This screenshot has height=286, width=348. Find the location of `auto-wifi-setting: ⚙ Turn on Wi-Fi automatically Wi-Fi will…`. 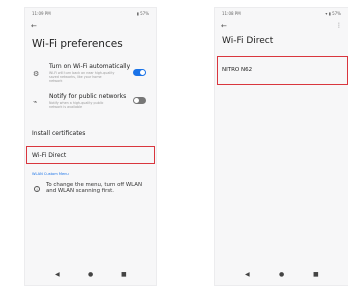

auto-wifi-setting: ⚙ Turn on Wi-Fi automatically Wi-Fi will… is located at coordinates (90, 75).